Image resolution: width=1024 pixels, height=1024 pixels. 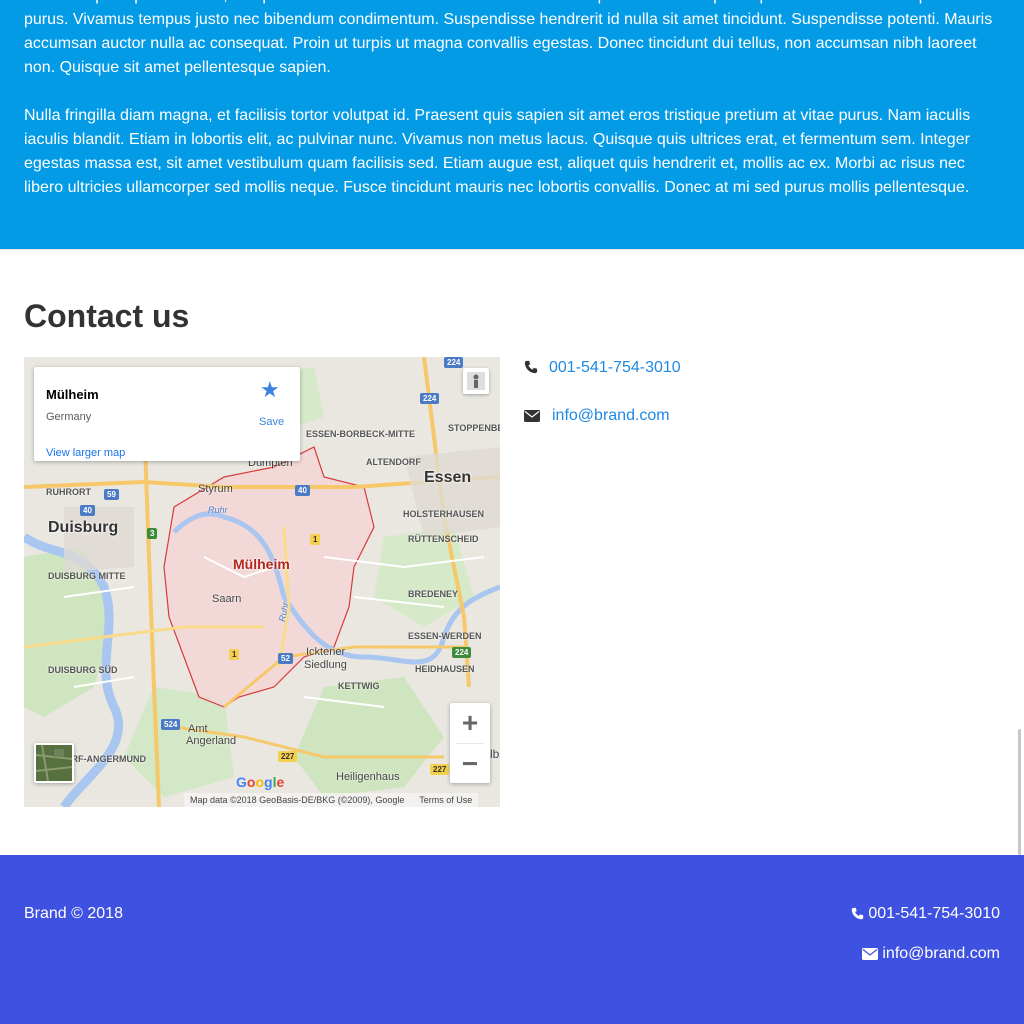 What do you see at coordinates (227, 599) in the screenshot?
I see `map-label-saarn: Saarn` at bounding box center [227, 599].